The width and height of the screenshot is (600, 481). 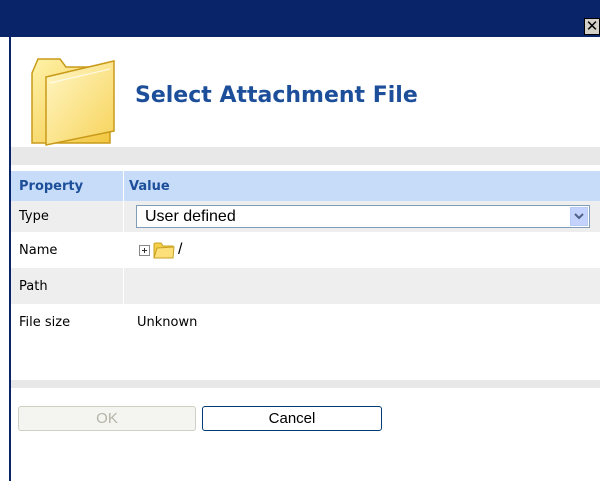 I want to click on dialog-title: Select Attachment File, so click(x=276, y=95).